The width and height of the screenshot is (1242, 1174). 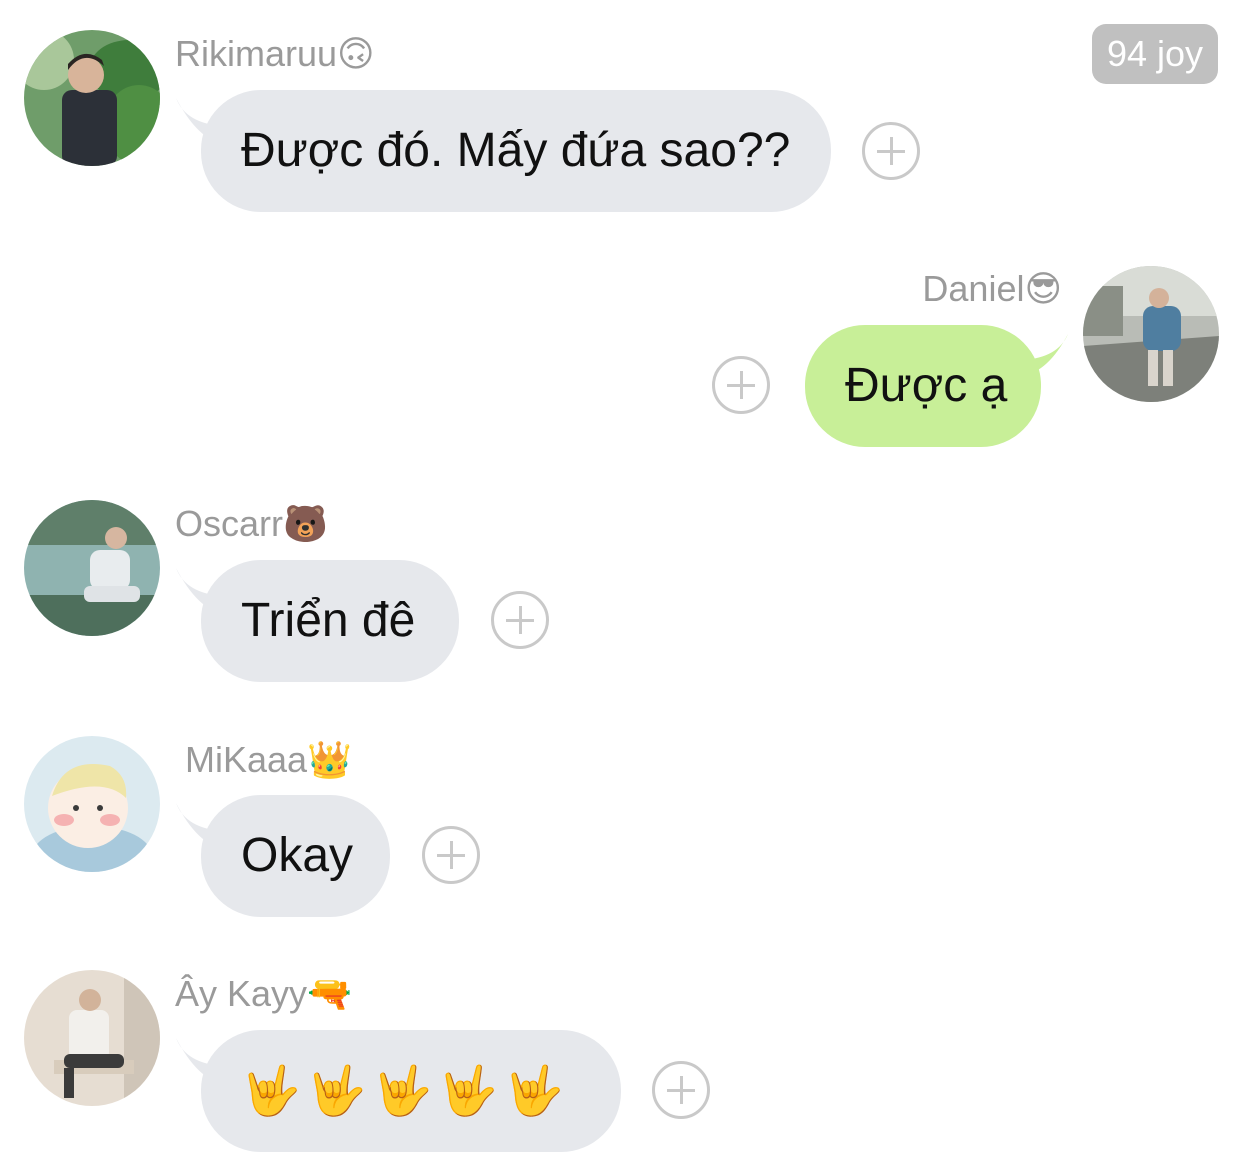 What do you see at coordinates (268, 760) in the screenshot?
I see `sender-name: MiKaaa👑` at bounding box center [268, 760].